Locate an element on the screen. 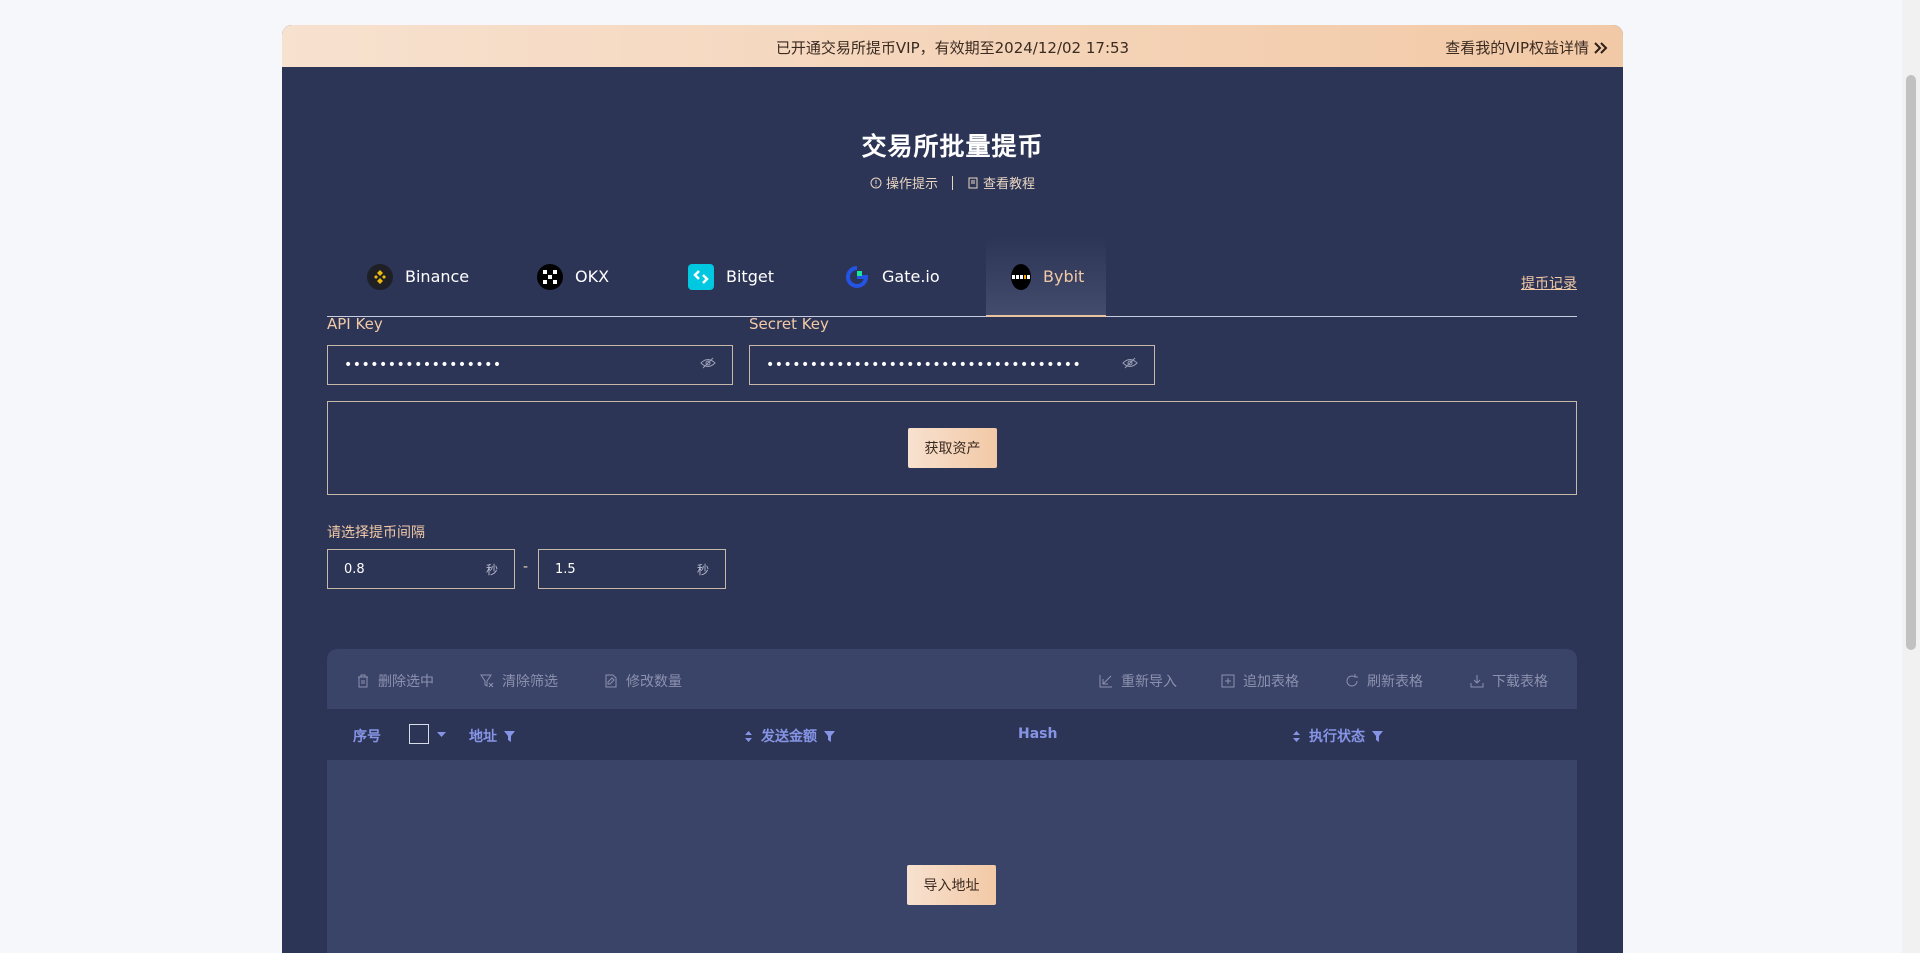 This screenshot has width=1920, height=953. fetch-assets-button: 获取资产 is located at coordinates (952, 448).